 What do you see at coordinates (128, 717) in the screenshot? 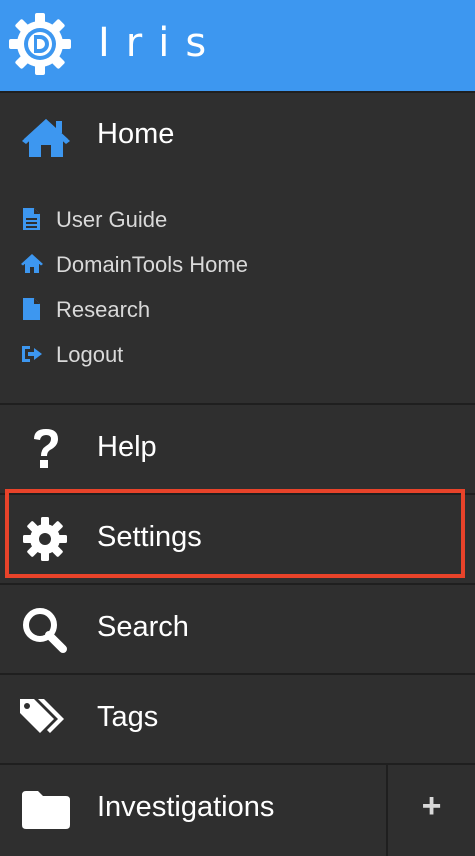
I see `nav-item-tags-label: Tags` at bounding box center [128, 717].